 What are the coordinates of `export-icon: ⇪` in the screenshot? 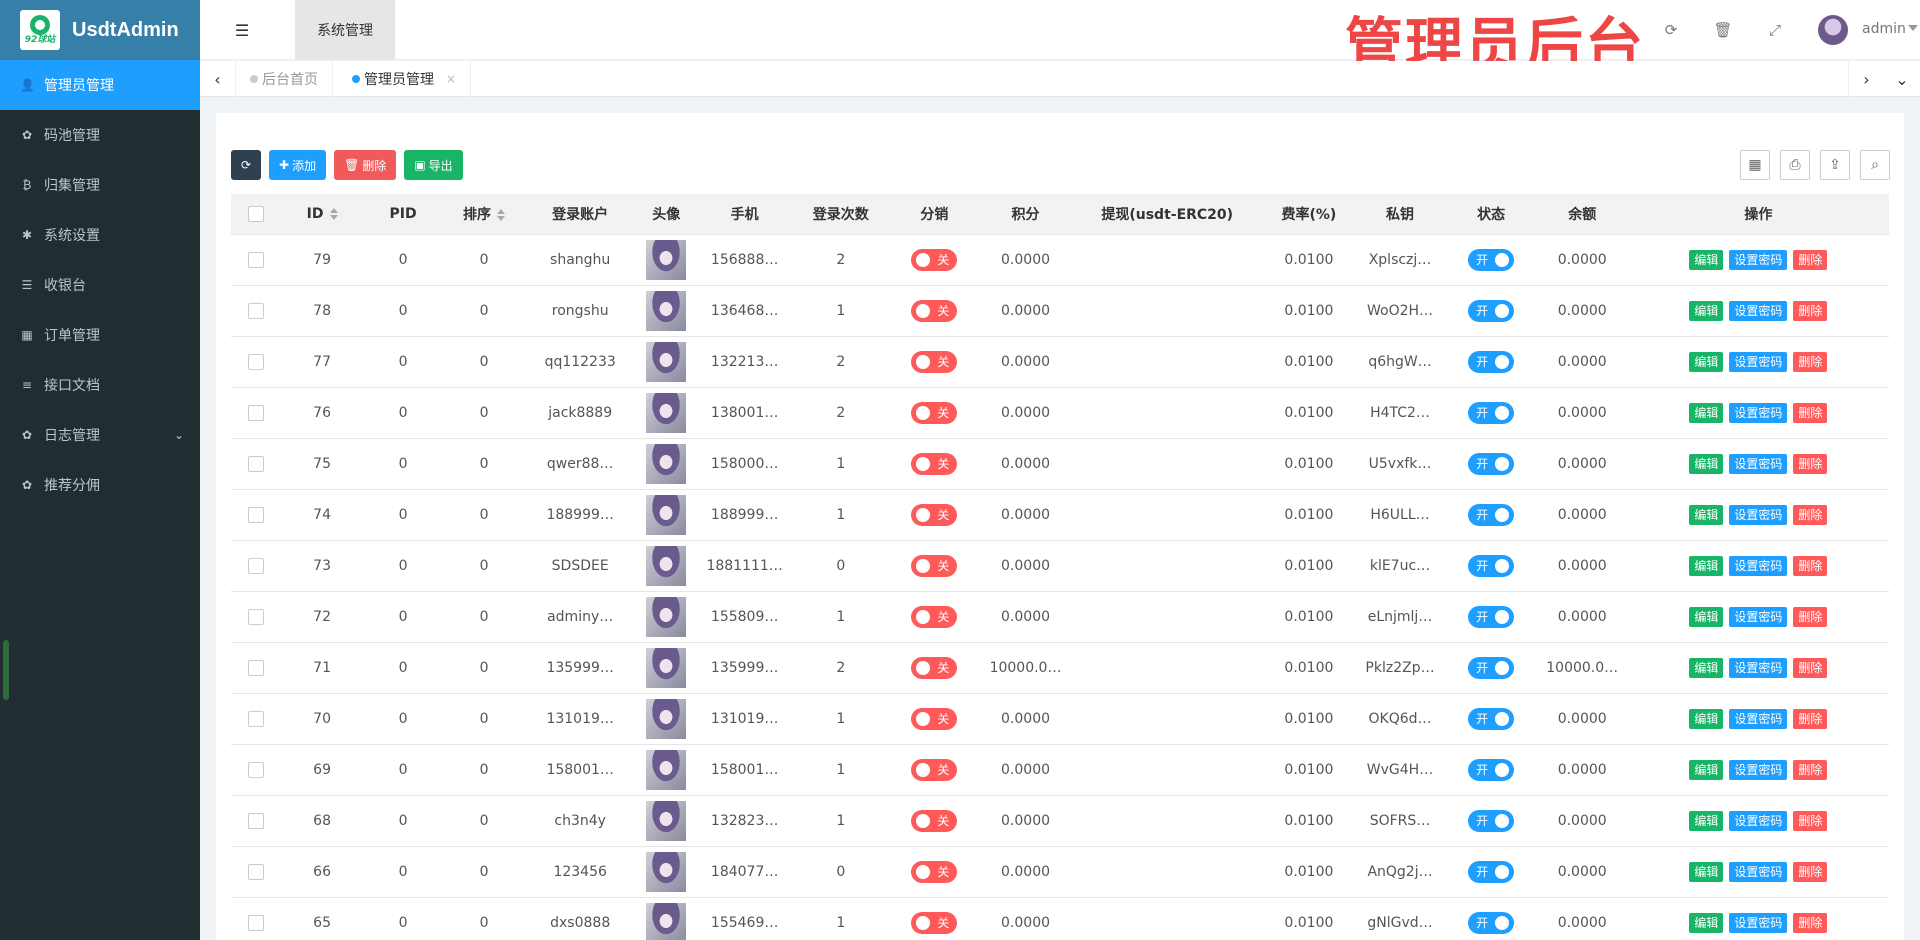 It's located at (1835, 165).